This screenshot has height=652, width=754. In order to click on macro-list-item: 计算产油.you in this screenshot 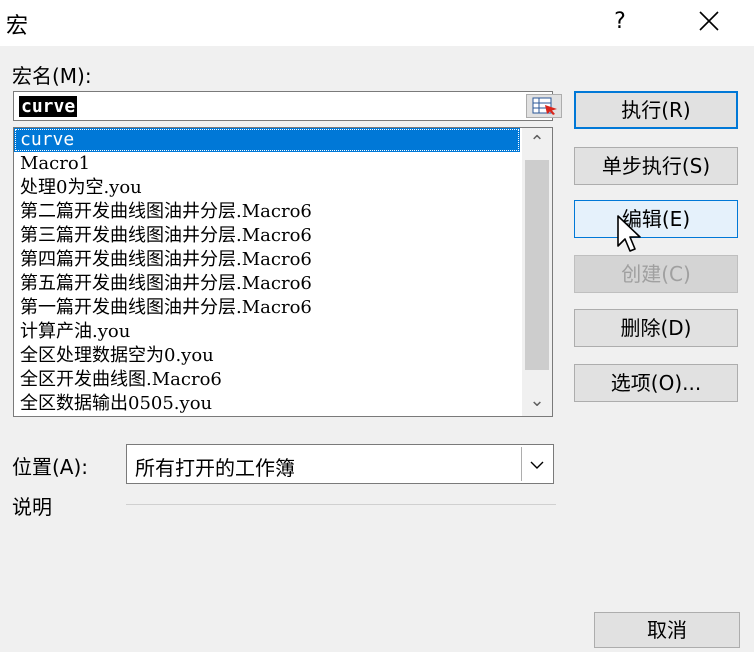, I will do `click(267, 332)`.